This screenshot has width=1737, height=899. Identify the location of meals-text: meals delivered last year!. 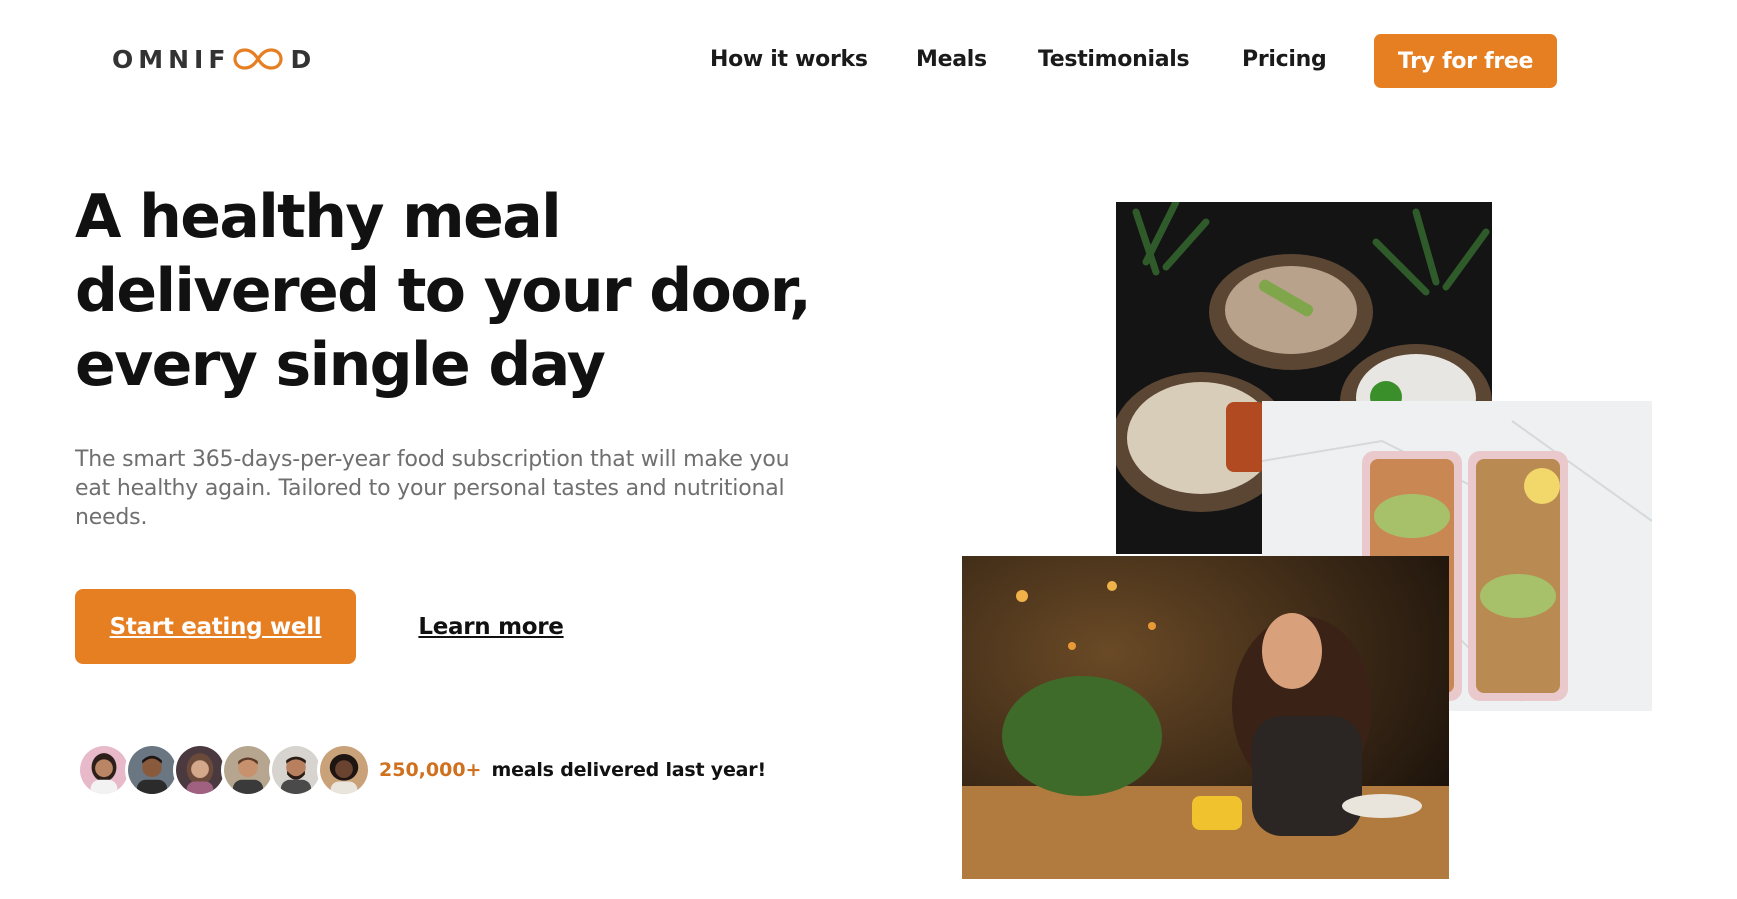
(628, 770).